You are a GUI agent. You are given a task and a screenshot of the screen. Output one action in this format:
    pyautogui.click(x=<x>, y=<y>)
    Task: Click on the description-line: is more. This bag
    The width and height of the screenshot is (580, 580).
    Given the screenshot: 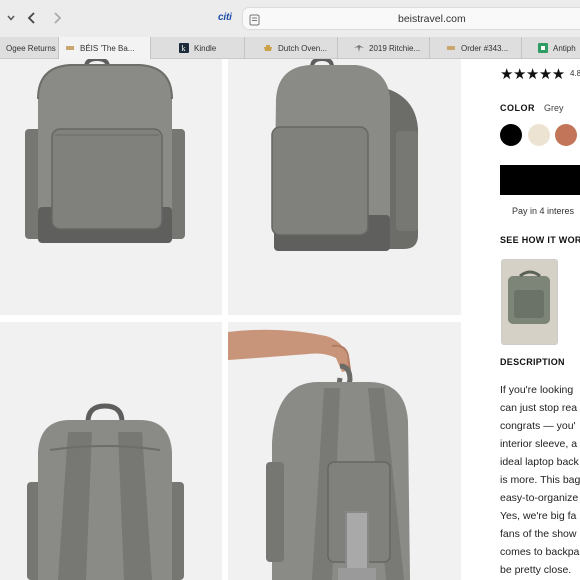 What is the action you would take?
    pyautogui.click(x=540, y=480)
    